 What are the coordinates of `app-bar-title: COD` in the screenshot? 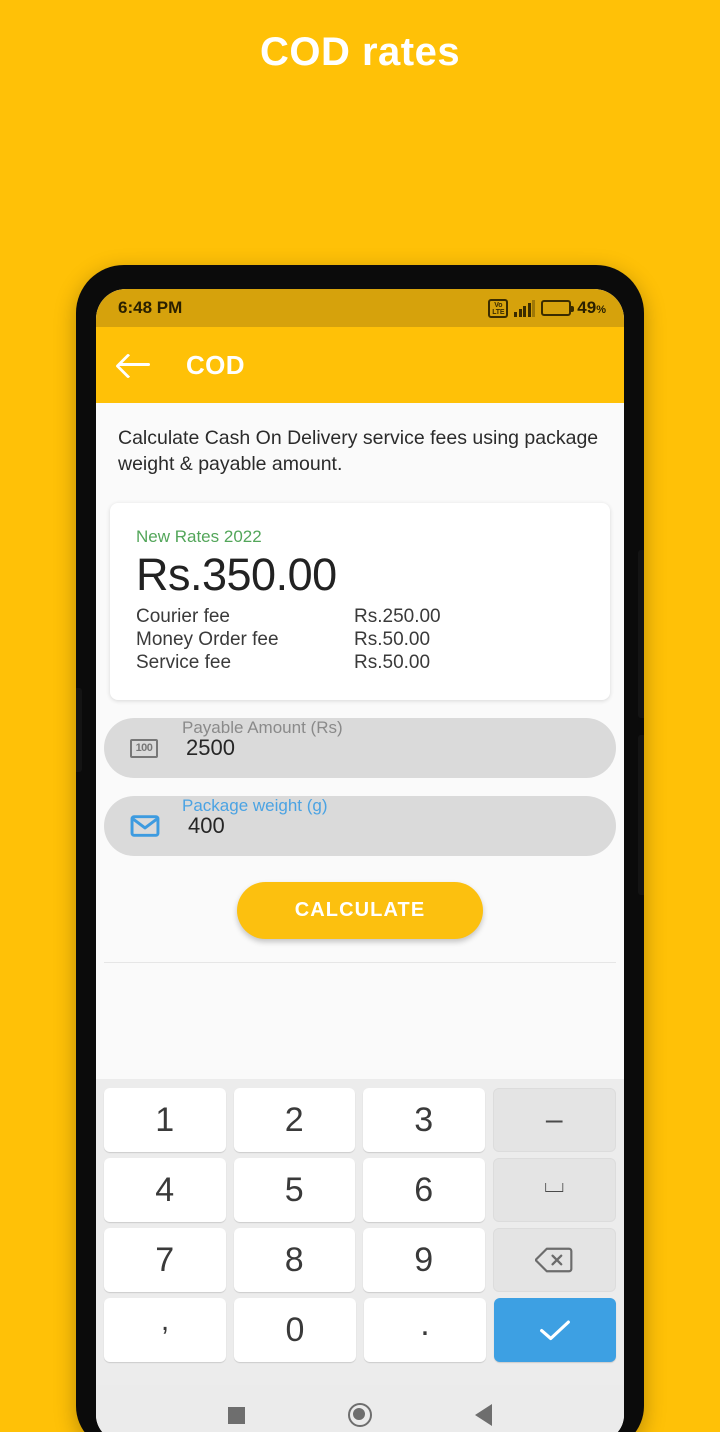 It's located at (215, 364).